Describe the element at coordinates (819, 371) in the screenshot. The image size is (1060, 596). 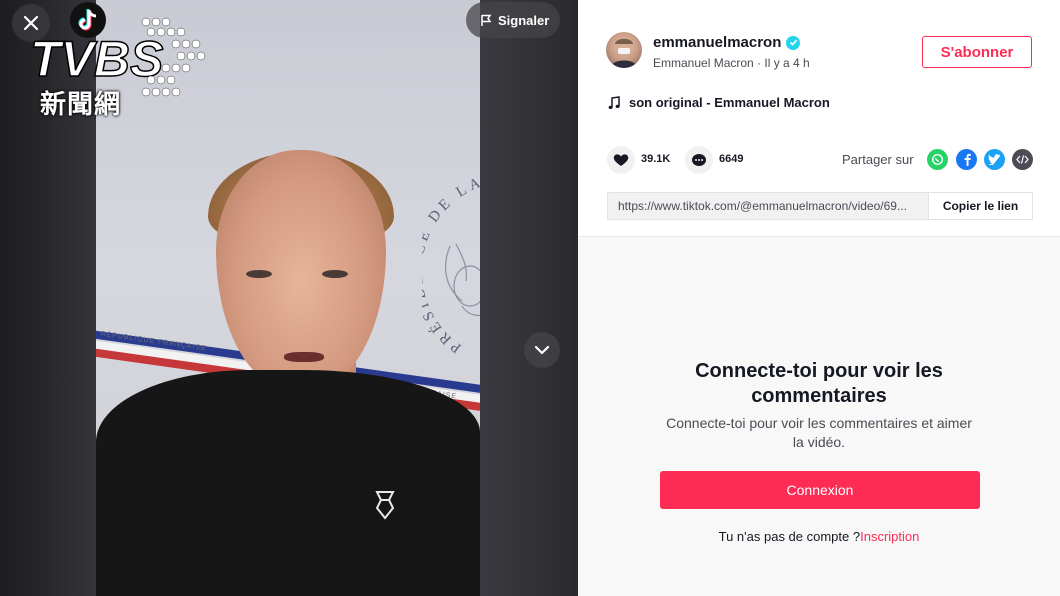
I see `login-title-line1: Connecte-toi pour voir les` at that location.